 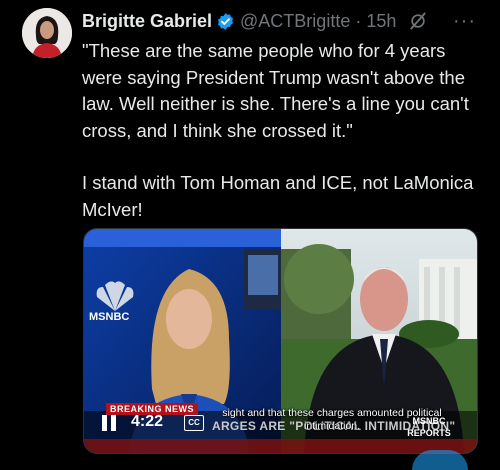 I want to click on display-name: Brigitte Gabriel, so click(x=147, y=21).